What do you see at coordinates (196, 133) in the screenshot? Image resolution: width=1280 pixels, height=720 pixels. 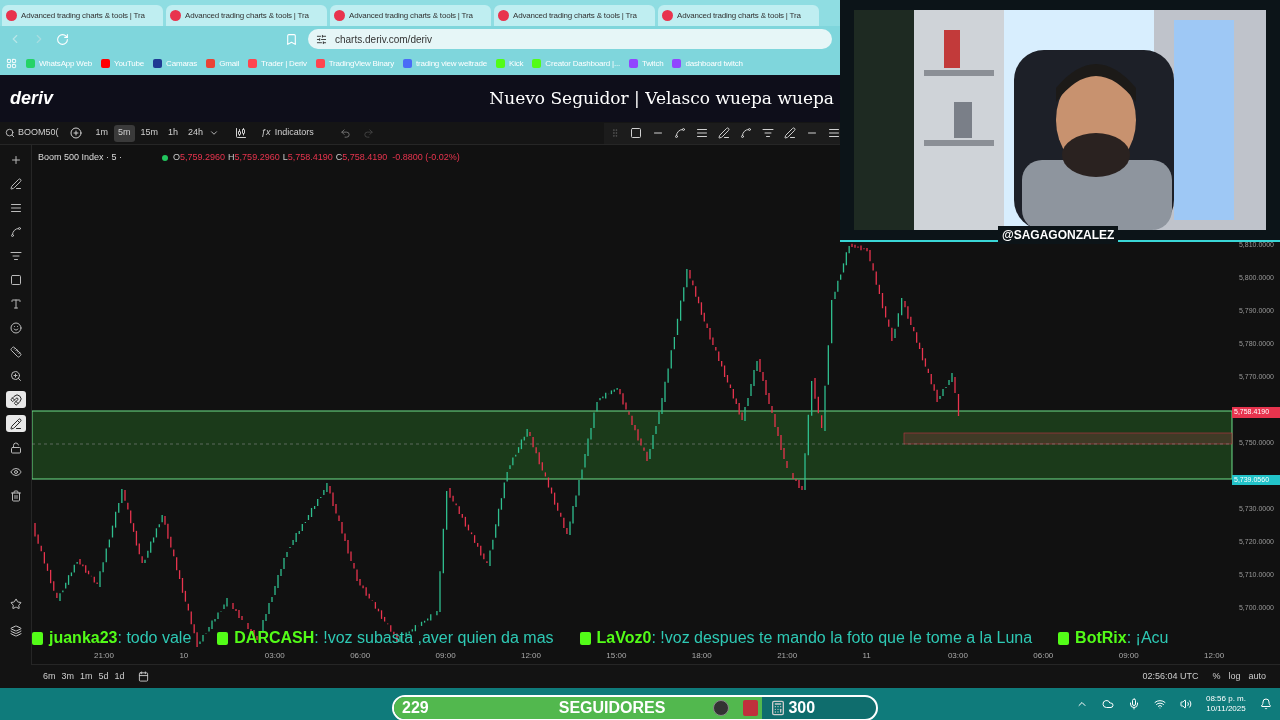 I see `interval-button: 24h` at bounding box center [196, 133].